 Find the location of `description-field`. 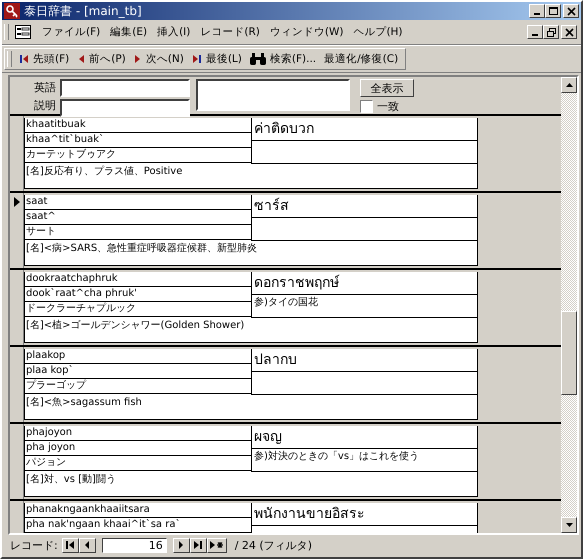

description-field is located at coordinates (125, 108).